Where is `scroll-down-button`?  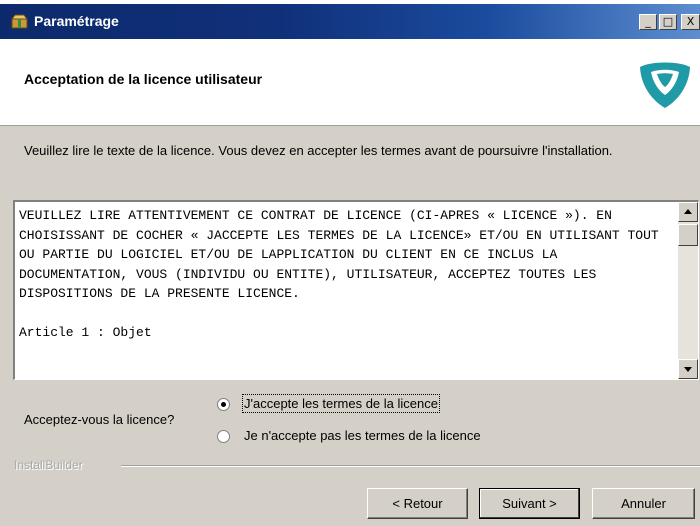
scroll-down-button is located at coordinates (688, 369).